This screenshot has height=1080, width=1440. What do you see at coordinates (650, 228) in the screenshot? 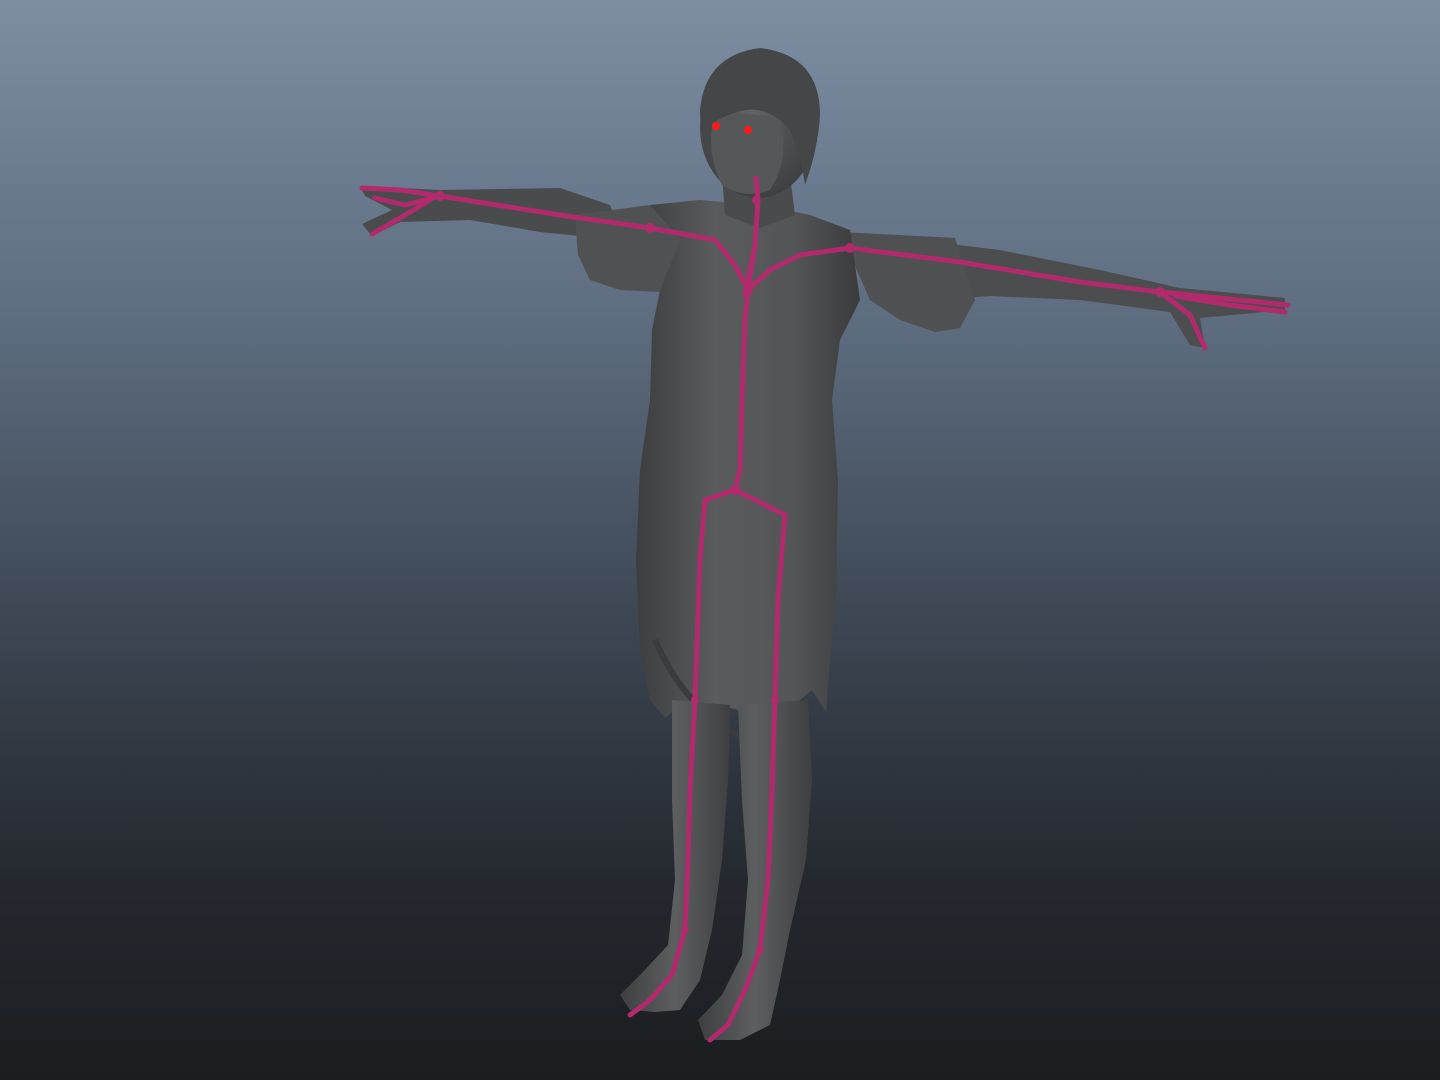
I see `left-shoulder-joint` at bounding box center [650, 228].